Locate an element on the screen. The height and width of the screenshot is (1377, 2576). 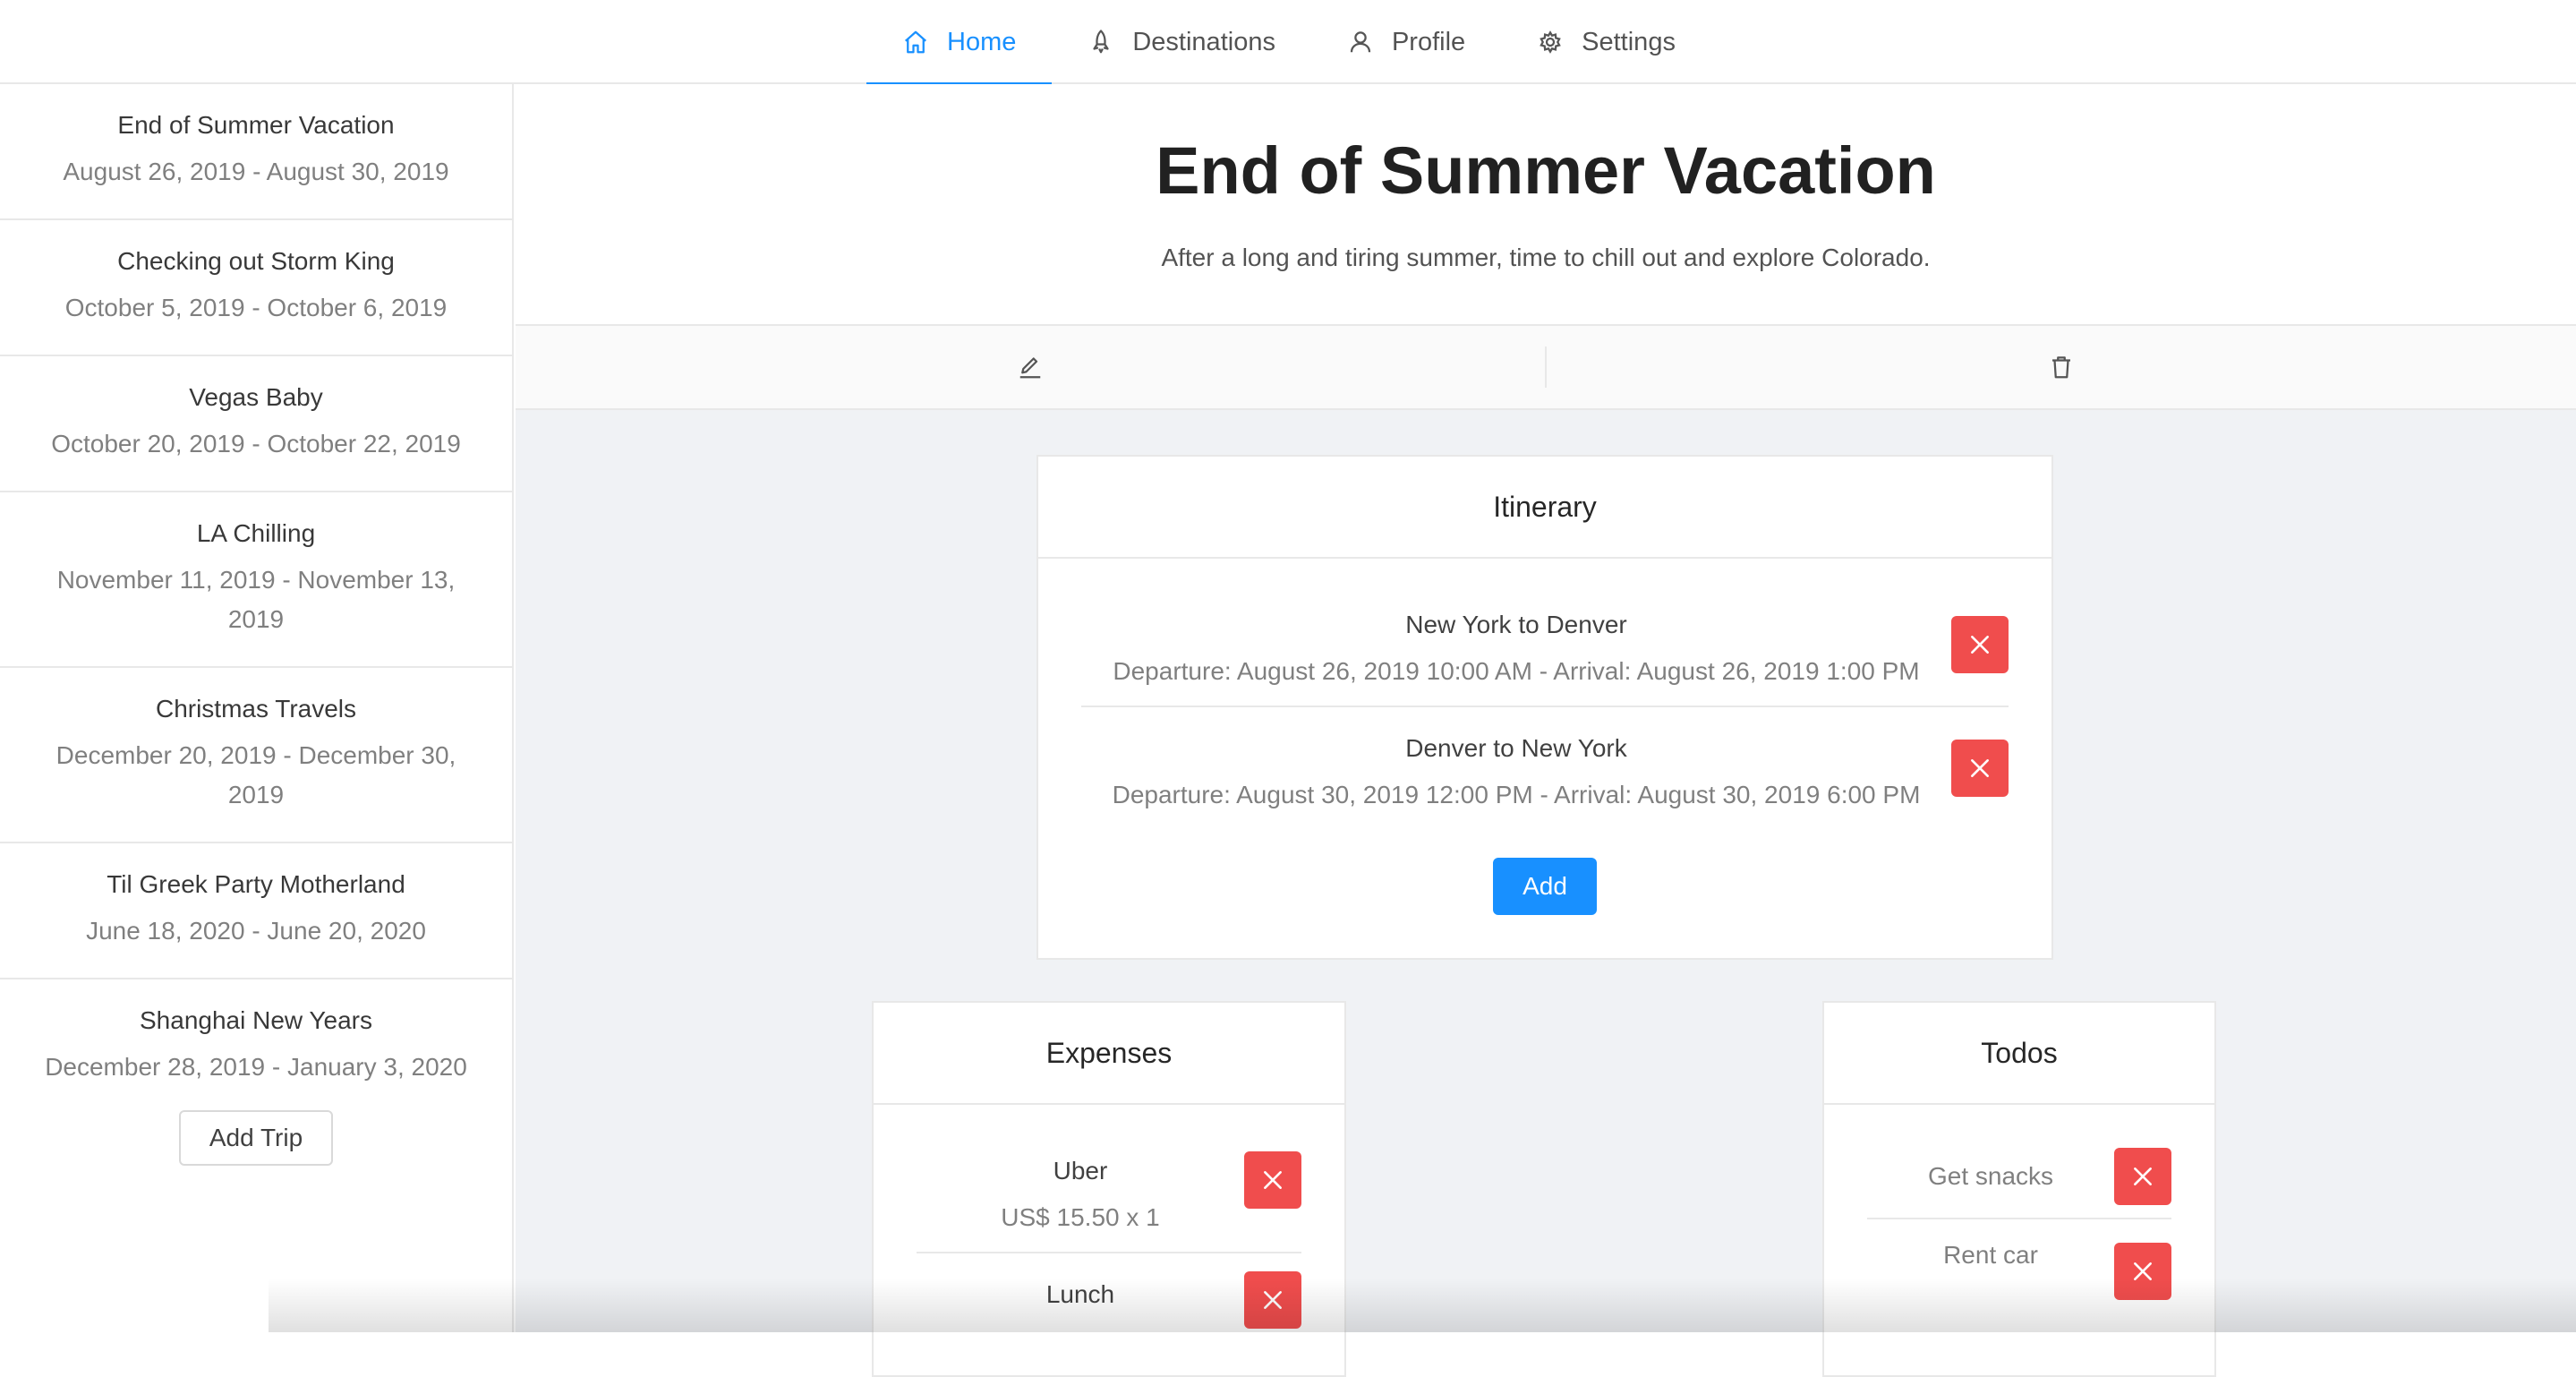
add-itinerary-button: Add is located at coordinates (1545, 886).